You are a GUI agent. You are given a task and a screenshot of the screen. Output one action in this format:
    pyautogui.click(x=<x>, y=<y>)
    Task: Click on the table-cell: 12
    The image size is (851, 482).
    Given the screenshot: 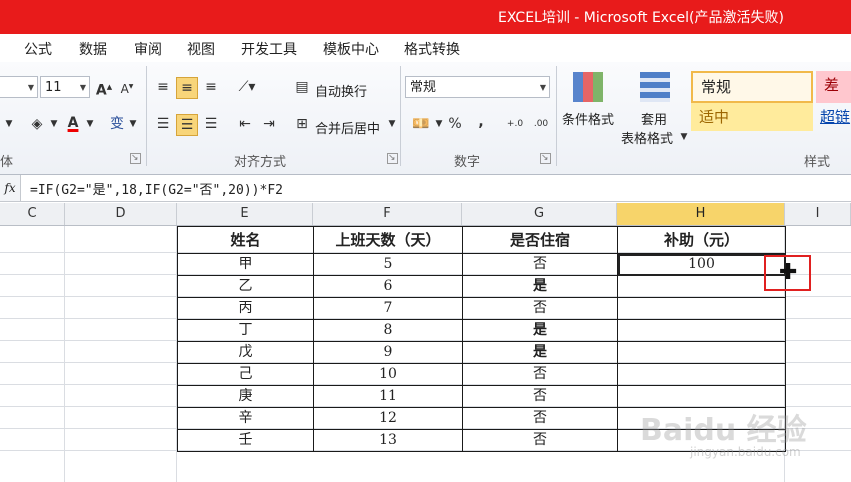 What is the action you would take?
    pyautogui.click(x=388, y=418)
    